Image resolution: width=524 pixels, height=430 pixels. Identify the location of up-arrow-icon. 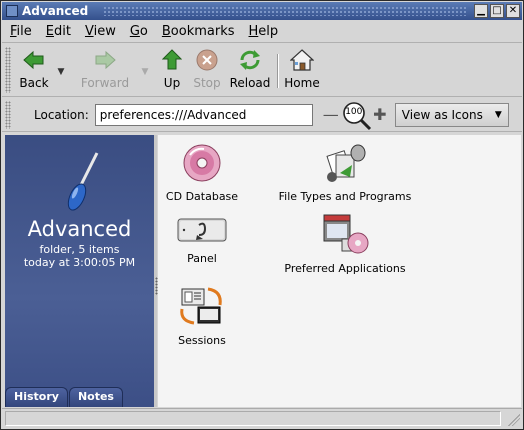
(172, 60).